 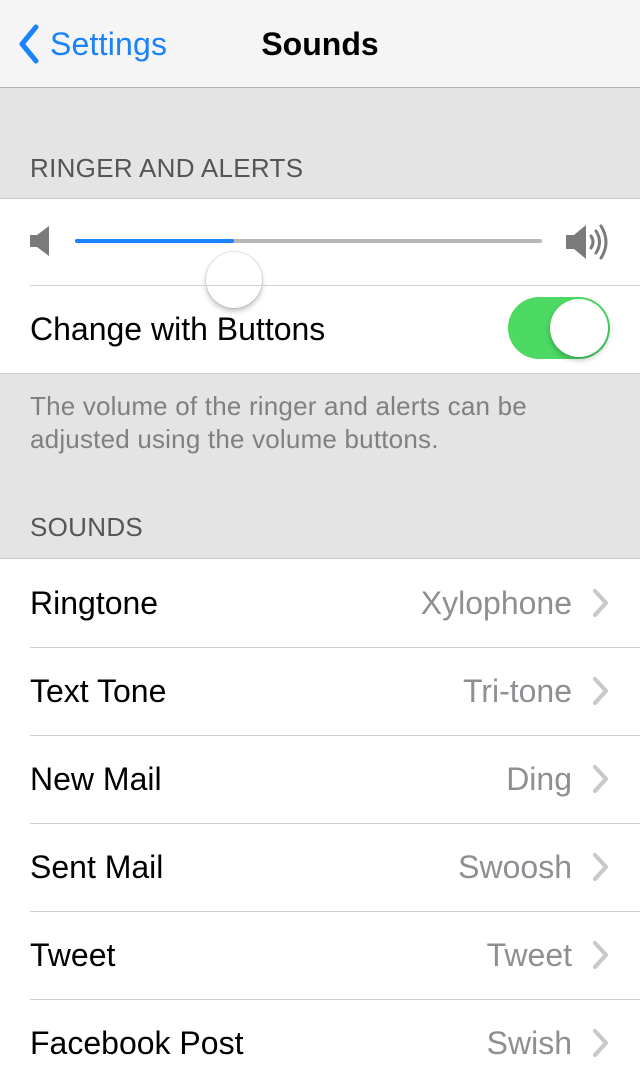 I want to click on change-with-buttons-toggle, so click(x=559, y=328).